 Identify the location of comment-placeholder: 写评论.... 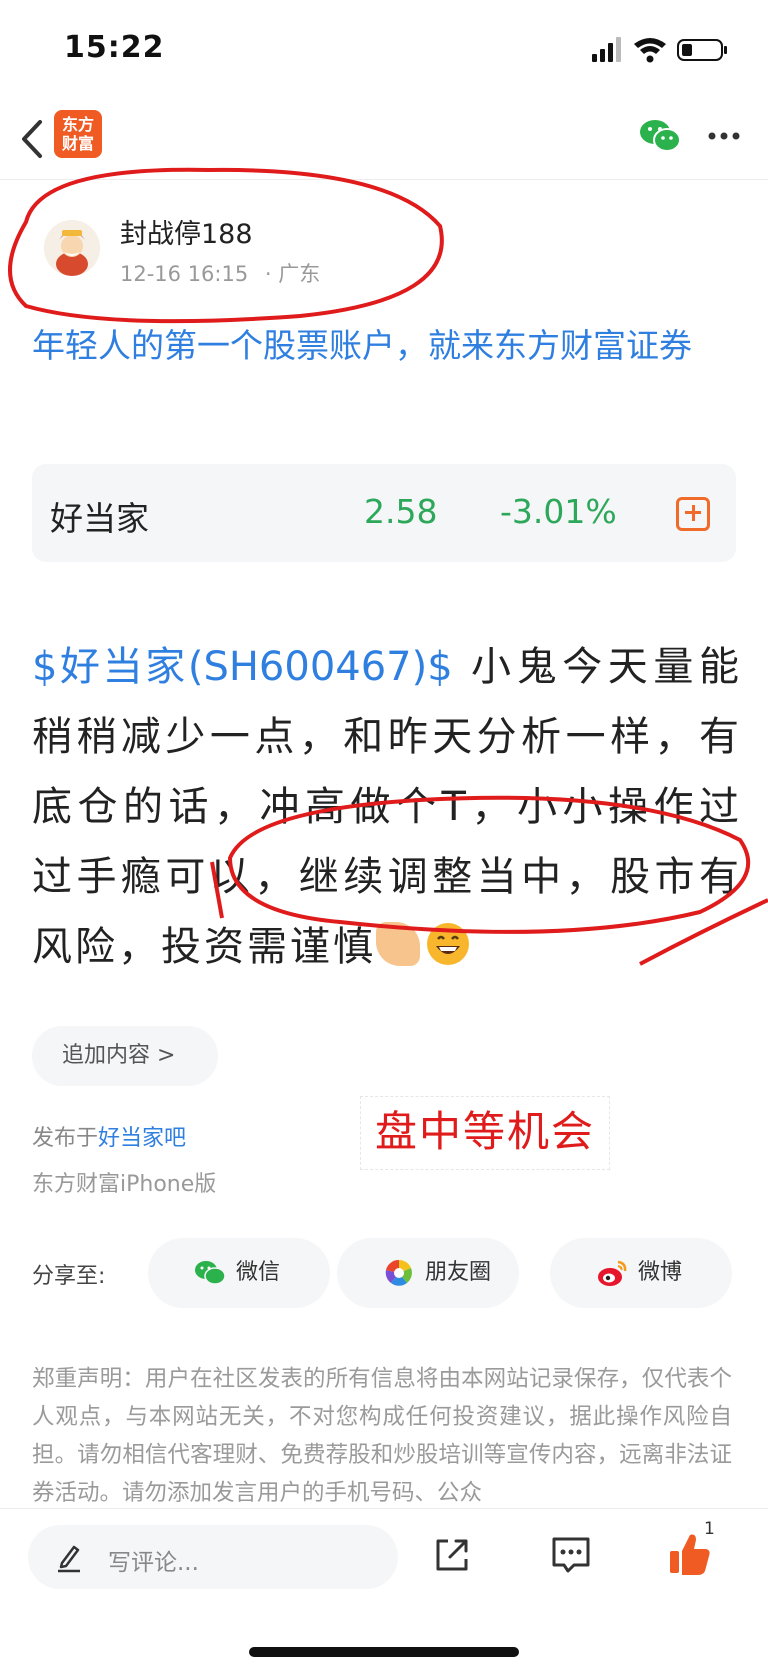
(153, 1563).